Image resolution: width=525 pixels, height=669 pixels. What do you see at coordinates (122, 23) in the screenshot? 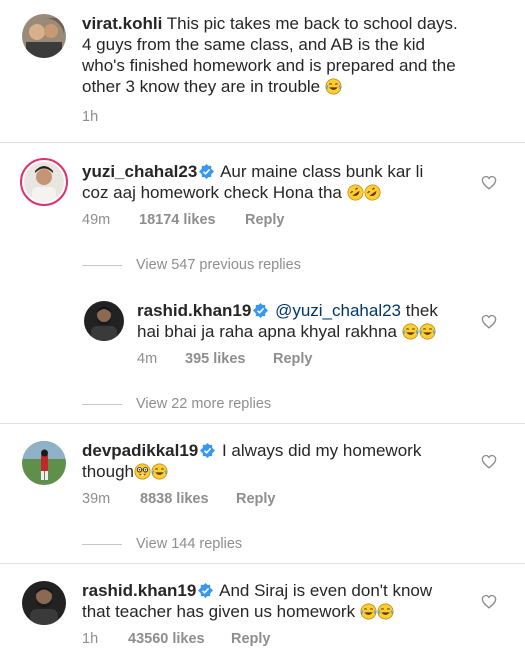
I see `caption-username: virat.kohli` at bounding box center [122, 23].